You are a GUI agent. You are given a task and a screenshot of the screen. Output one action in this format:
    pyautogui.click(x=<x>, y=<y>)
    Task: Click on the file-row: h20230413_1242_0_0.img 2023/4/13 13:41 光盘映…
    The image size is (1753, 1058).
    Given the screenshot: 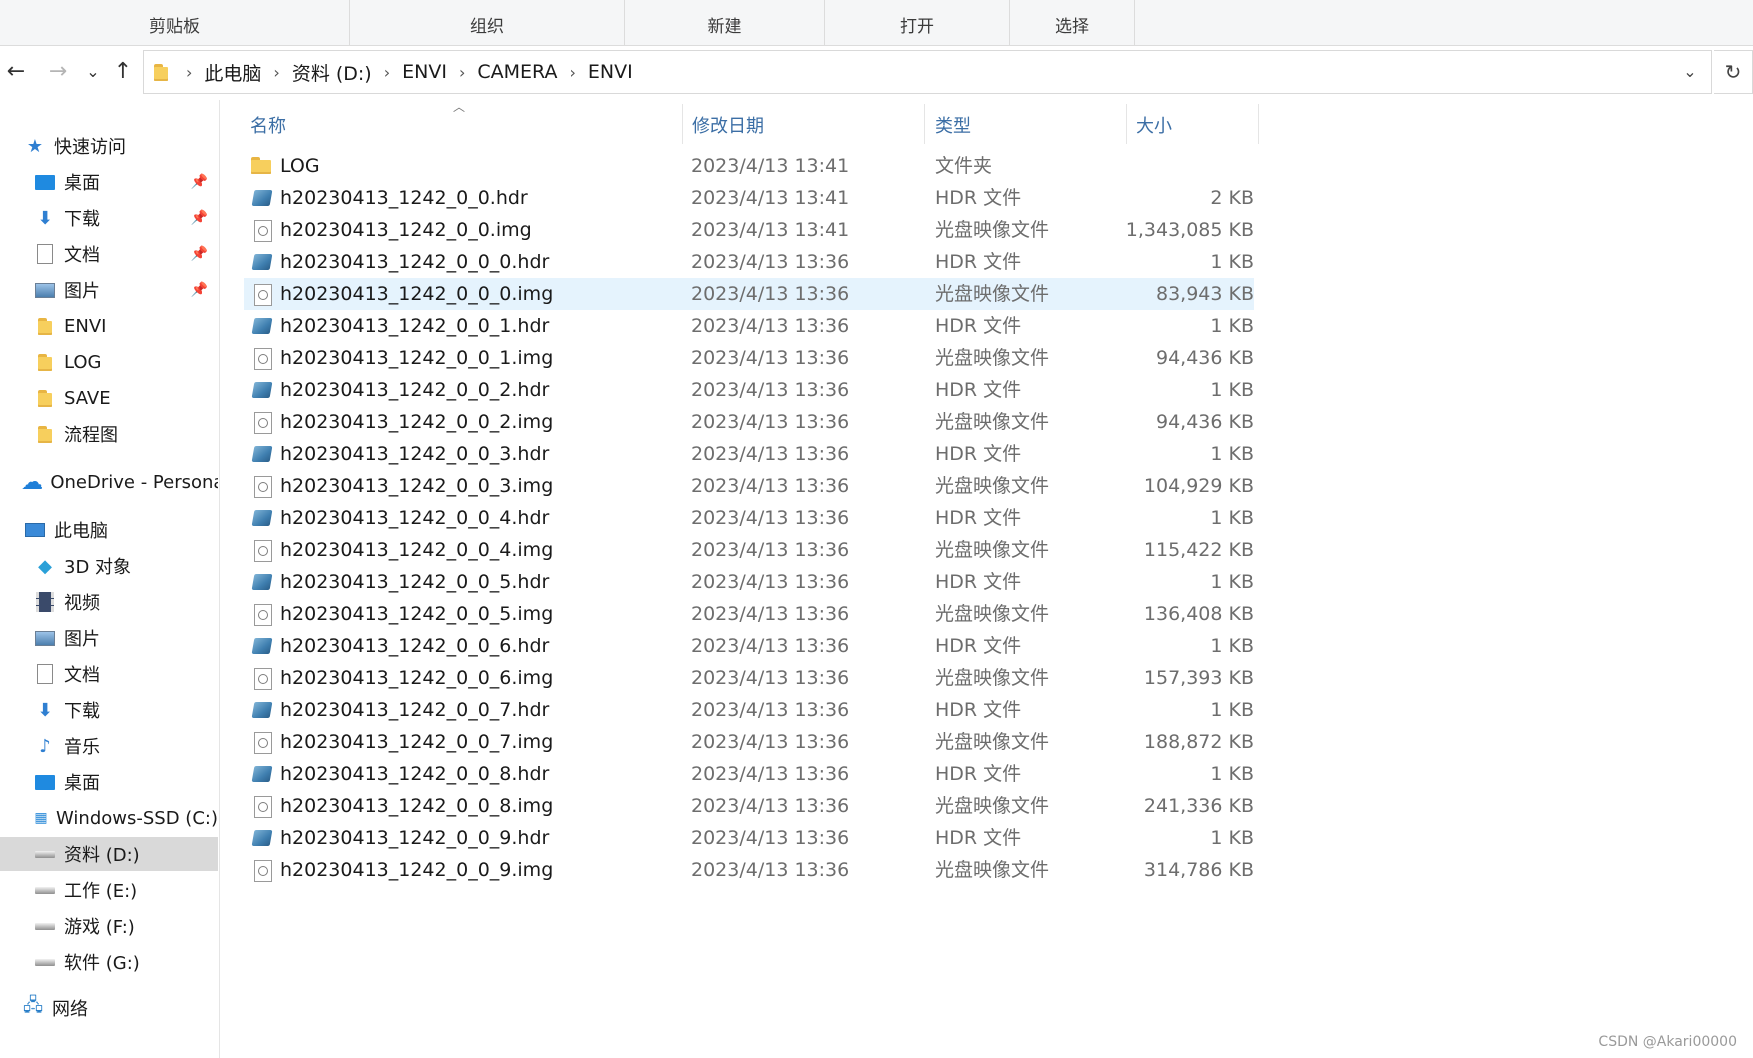 What is the action you would take?
    pyautogui.click(x=749, y=230)
    